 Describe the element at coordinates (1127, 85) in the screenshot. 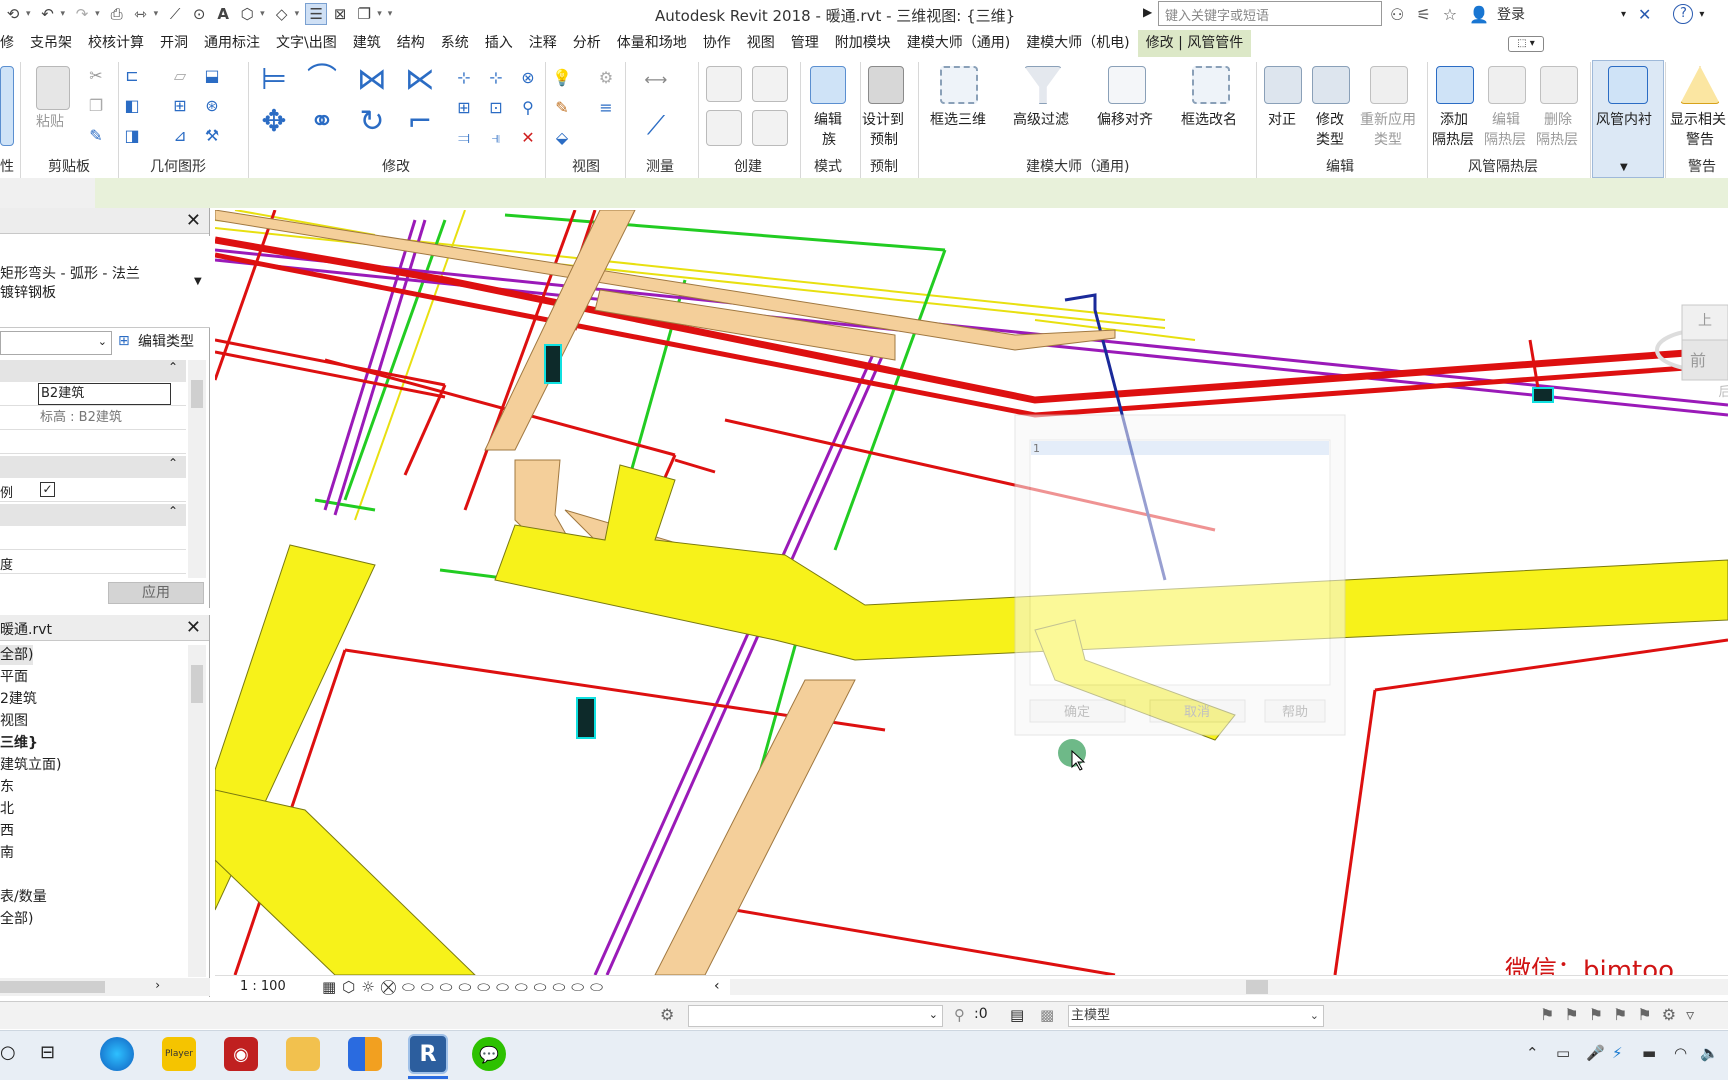

I see `offset-align-icon` at that location.